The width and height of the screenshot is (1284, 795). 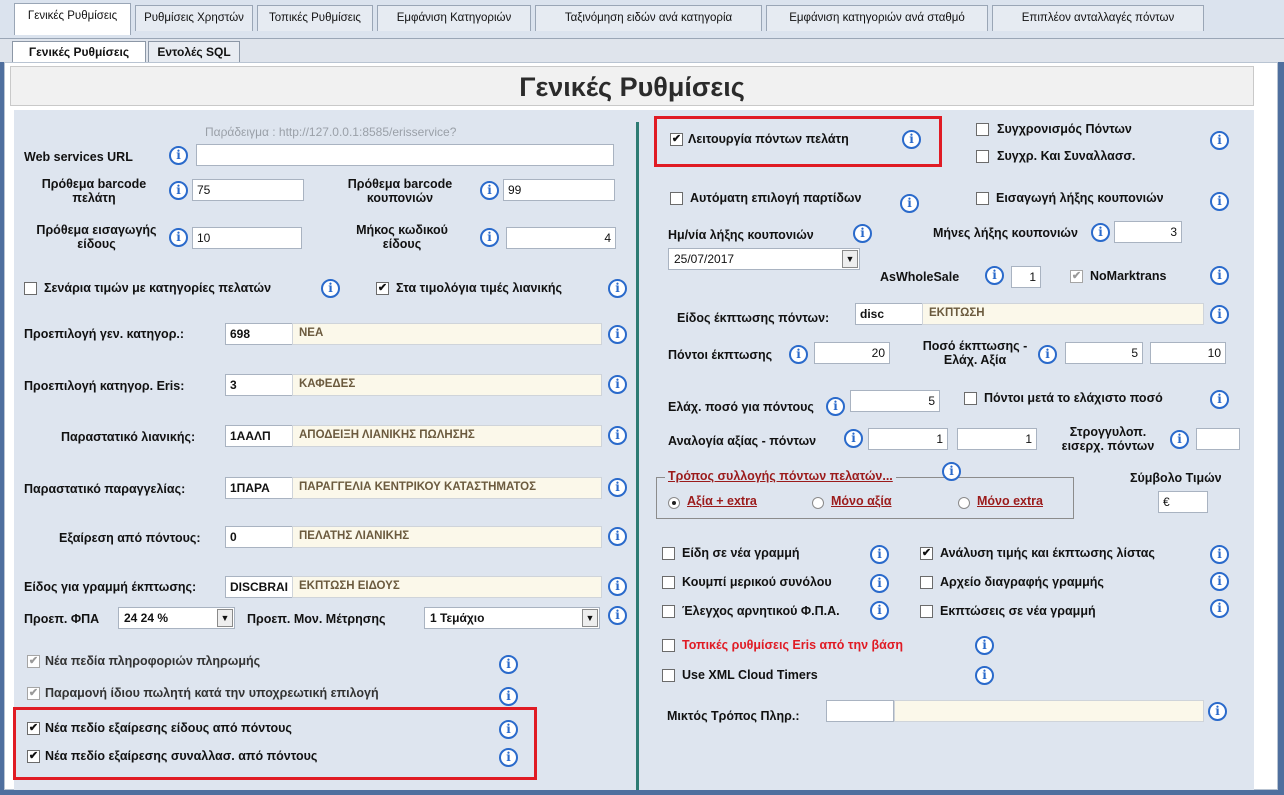 I want to click on retail-doc-code: 1ΑΑΛΠ, so click(x=259, y=436).